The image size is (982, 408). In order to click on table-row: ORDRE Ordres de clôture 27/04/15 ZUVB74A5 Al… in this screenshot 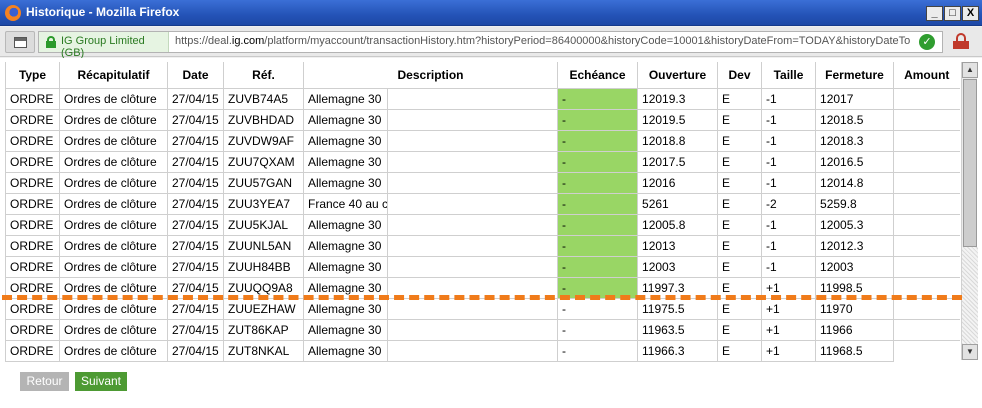, I will do `click(482, 98)`.